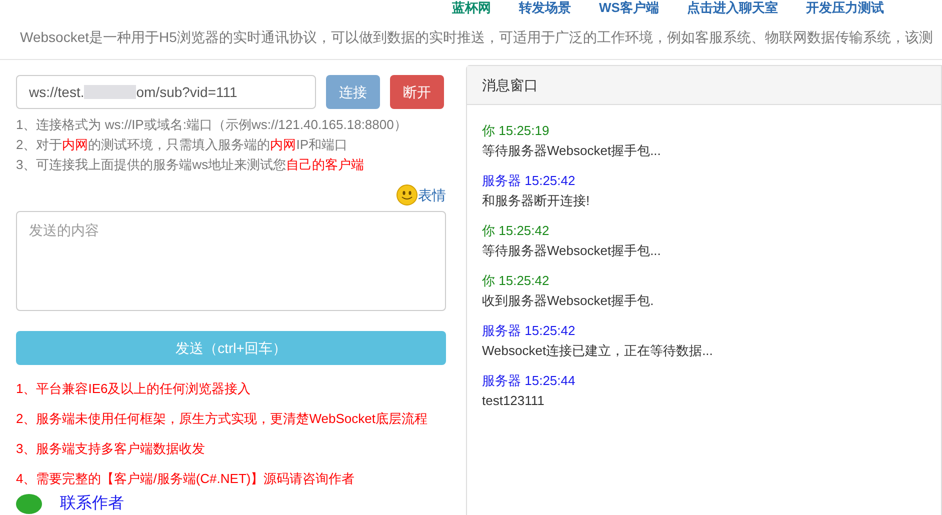 The width and height of the screenshot is (942, 515). Describe the element at coordinates (529, 381) in the screenshot. I see `message-sender: 服务器 15:25:44` at that location.